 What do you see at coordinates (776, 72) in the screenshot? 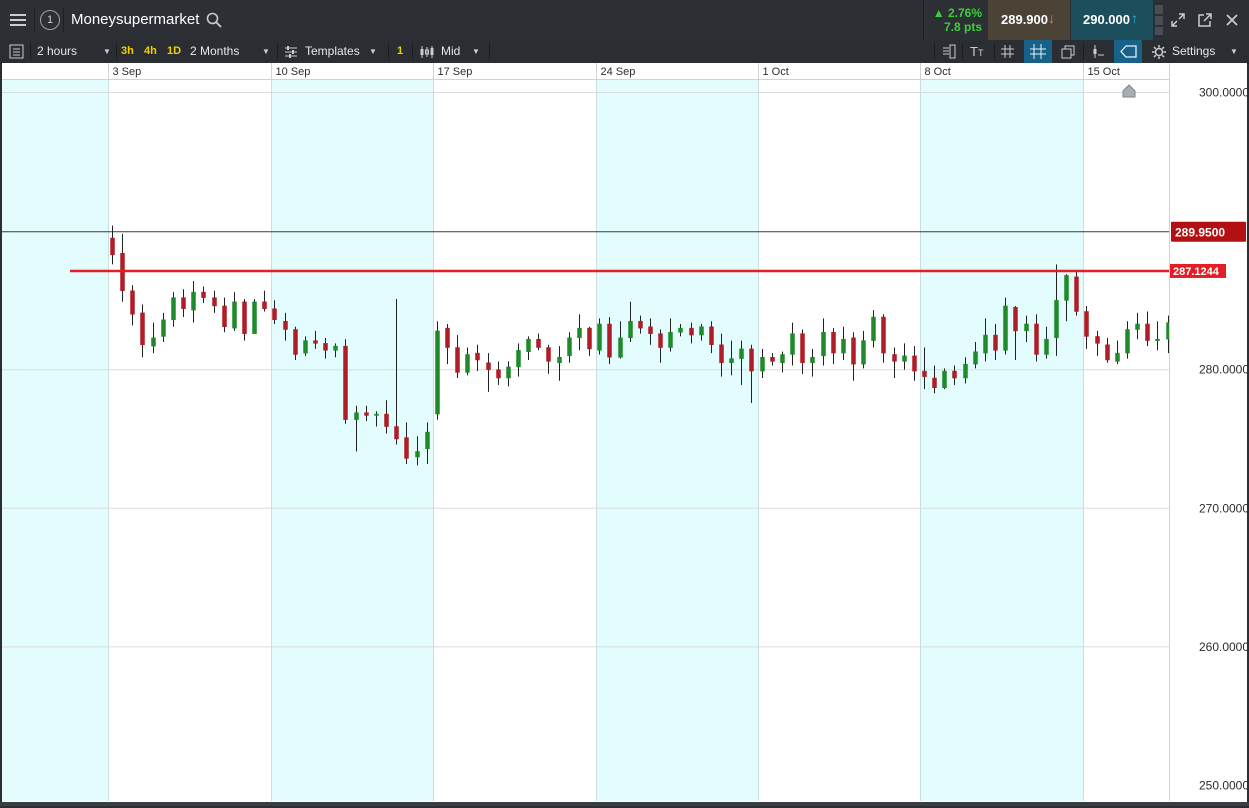
I see `date-label: 1 Oct` at bounding box center [776, 72].